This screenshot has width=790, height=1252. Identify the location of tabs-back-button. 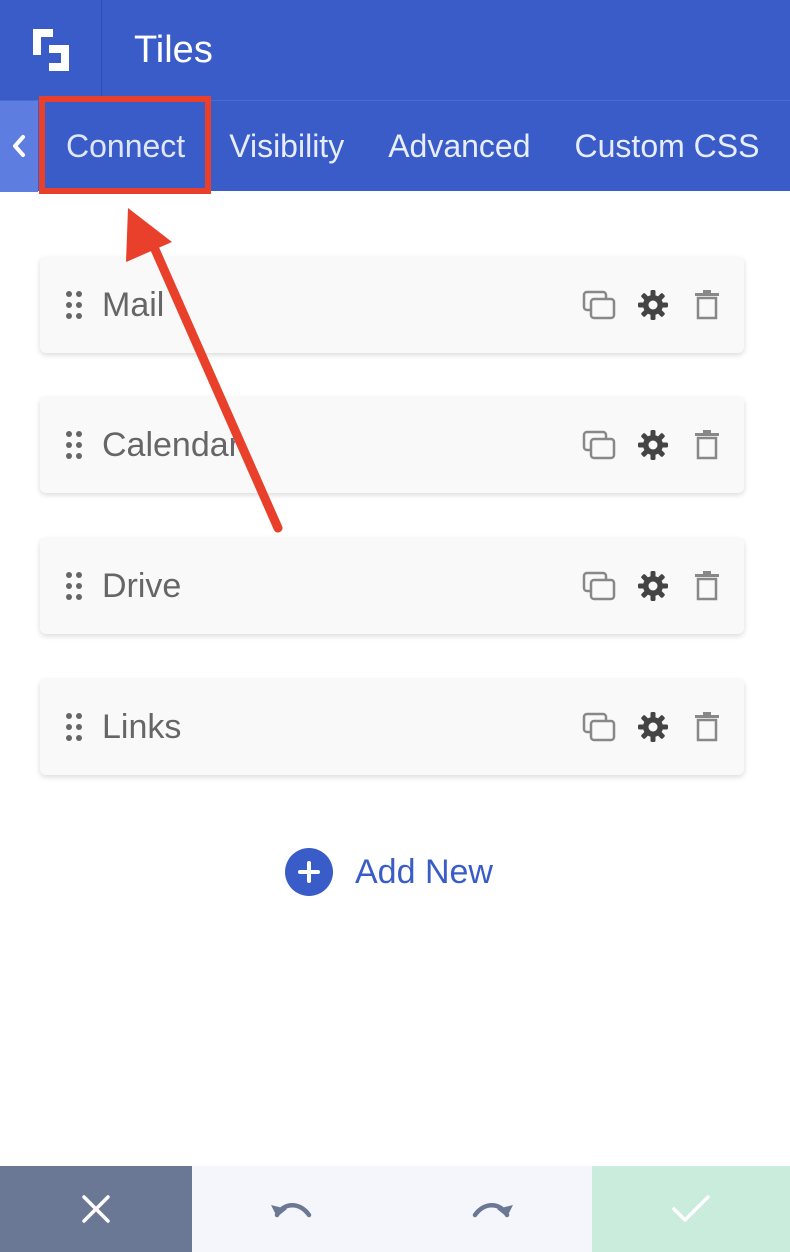
(19, 146).